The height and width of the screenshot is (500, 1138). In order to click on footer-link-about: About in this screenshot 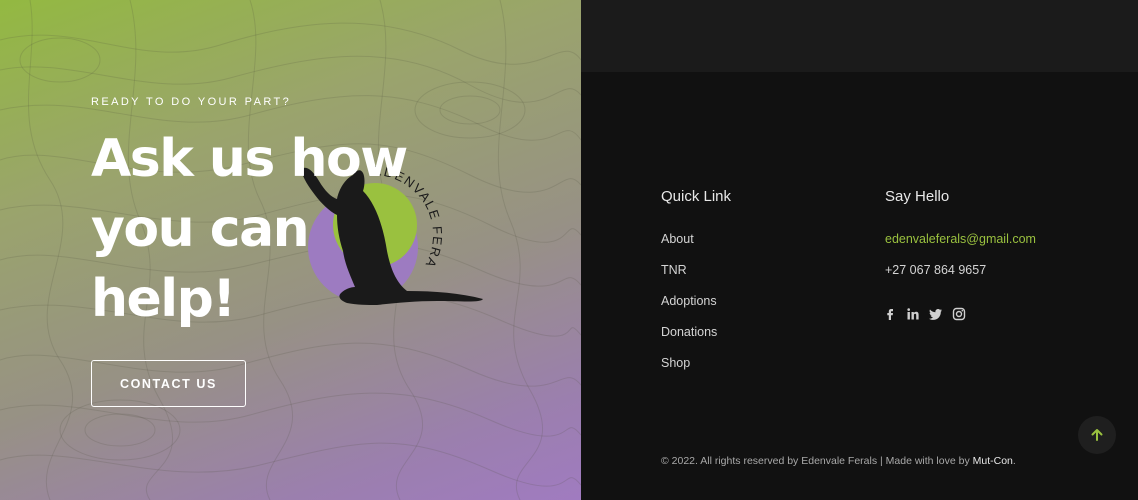, I will do `click(677, 239)`.